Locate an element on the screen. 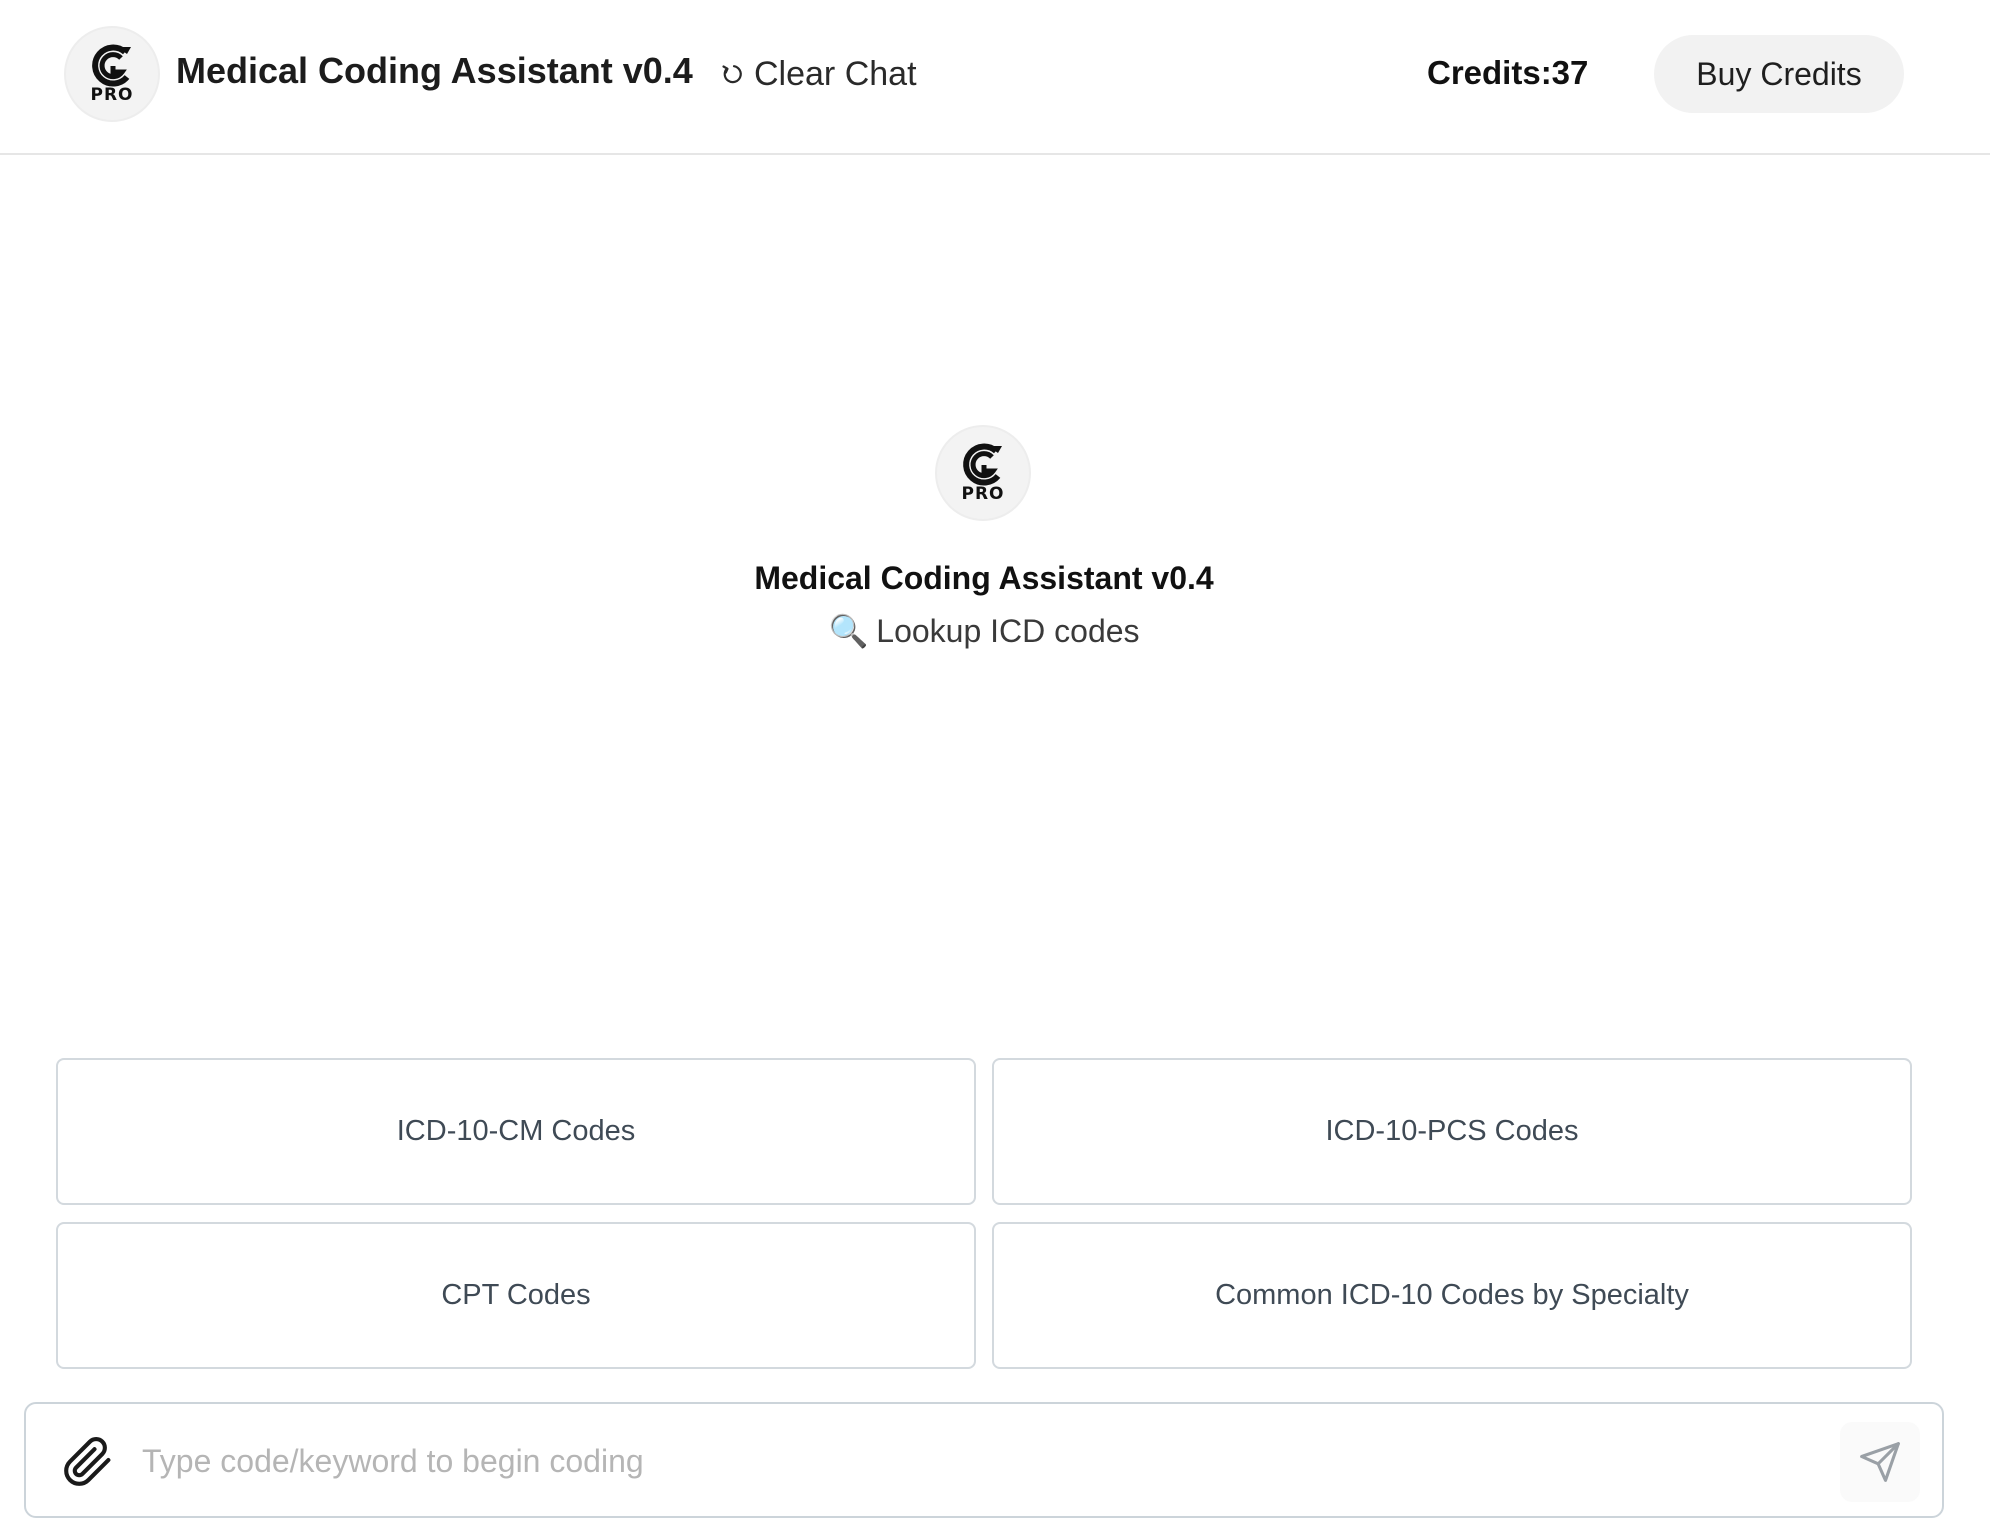 The width and height of the screenshot is (1990, 1532). intro-subtitle-text: Lookup ICD codes is located at coordinates (1008, 630).